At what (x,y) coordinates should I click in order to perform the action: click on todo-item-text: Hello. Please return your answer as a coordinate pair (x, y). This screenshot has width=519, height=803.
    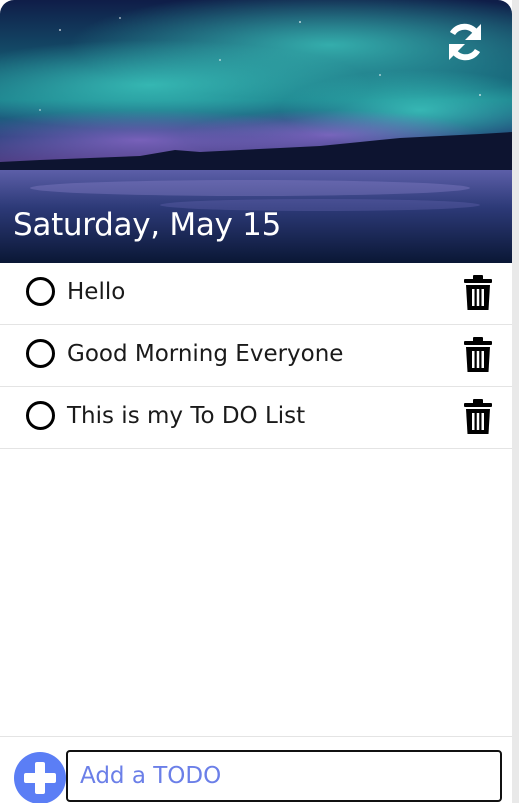
    Looking at the image, I should click on (96, 292).